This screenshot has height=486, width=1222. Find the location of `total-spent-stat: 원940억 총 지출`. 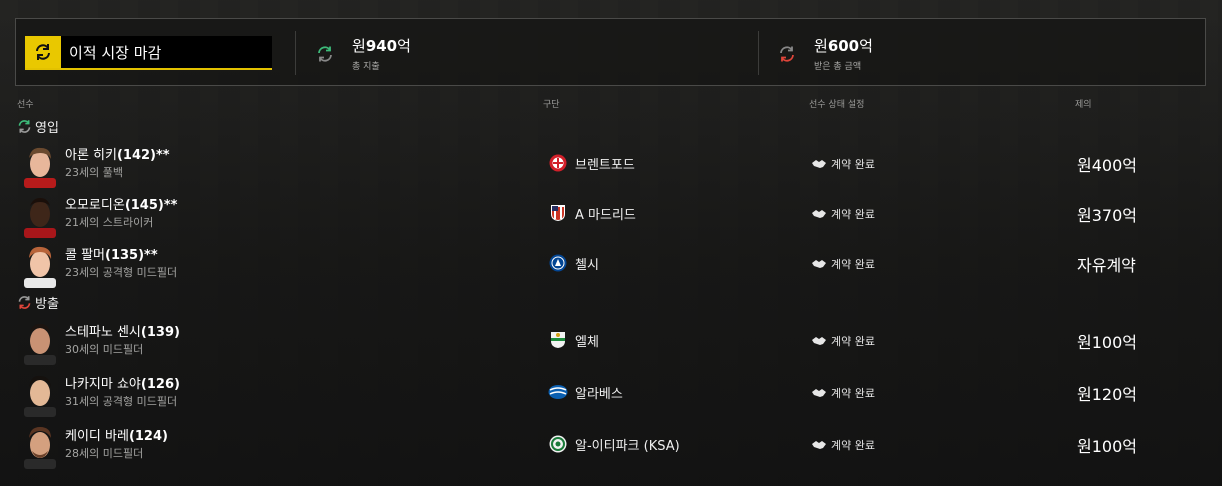

total-spent-stat: 원940억 총 지출 is located at coordinates (363, 53).